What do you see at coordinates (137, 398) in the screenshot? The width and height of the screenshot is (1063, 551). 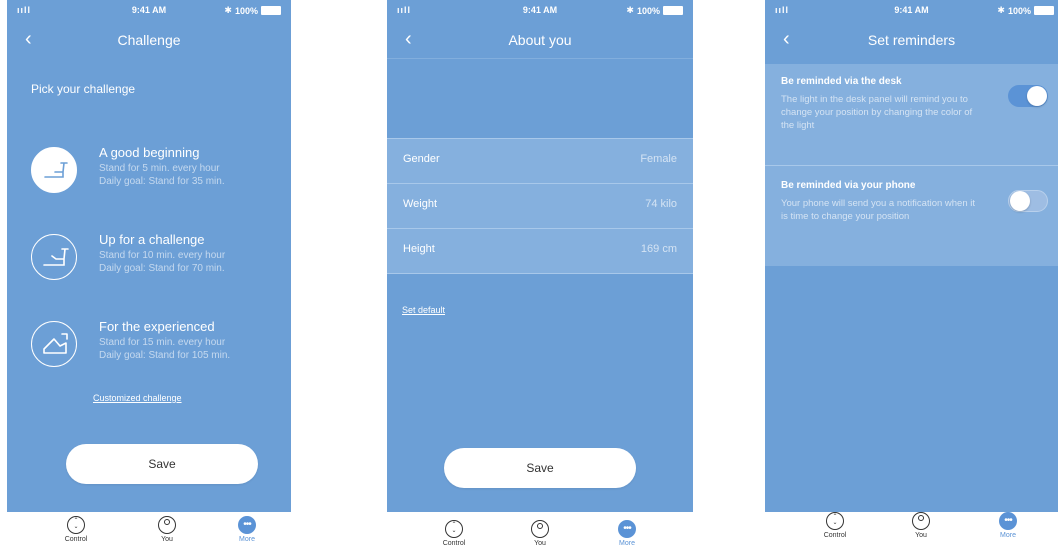 I see `customized-challenge-link: Customized challenge` at bounding box center [137, 398].